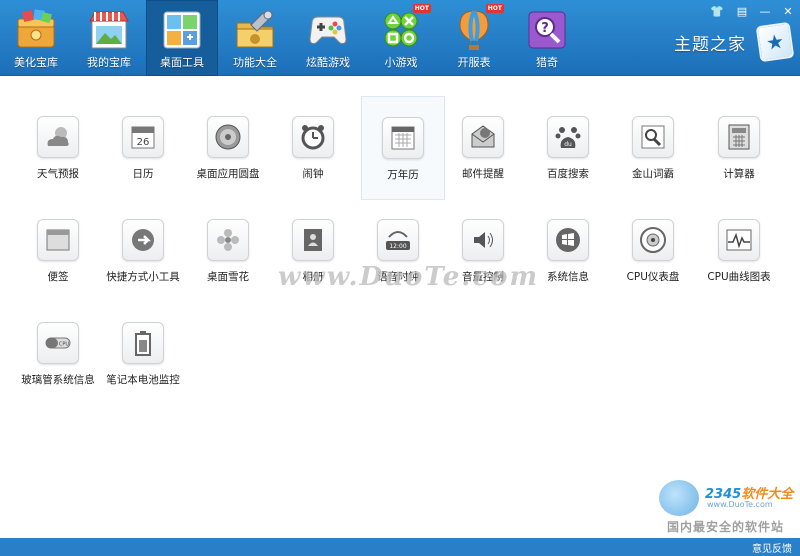 The image size is (800, 556). I want to click on sticky-note-icon, so click(58, 240).